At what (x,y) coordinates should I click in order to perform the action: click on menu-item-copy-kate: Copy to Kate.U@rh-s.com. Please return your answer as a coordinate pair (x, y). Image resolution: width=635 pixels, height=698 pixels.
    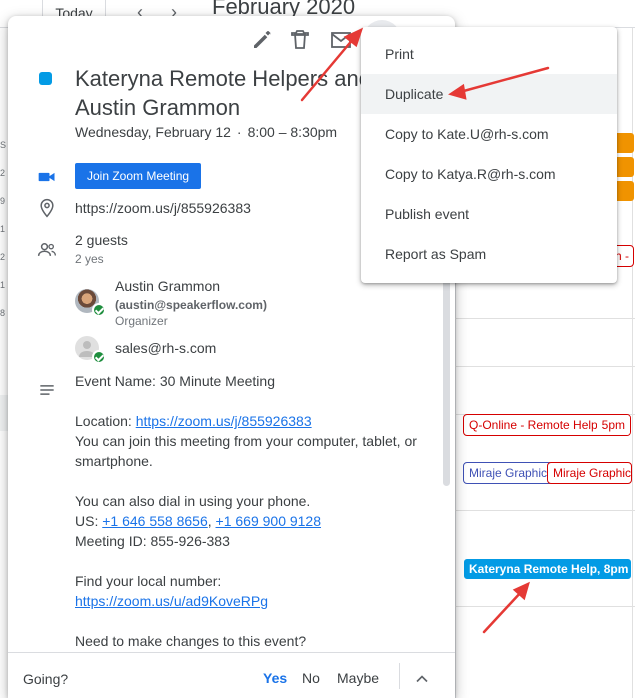
    Looking at the image, I should click on (489, 134).